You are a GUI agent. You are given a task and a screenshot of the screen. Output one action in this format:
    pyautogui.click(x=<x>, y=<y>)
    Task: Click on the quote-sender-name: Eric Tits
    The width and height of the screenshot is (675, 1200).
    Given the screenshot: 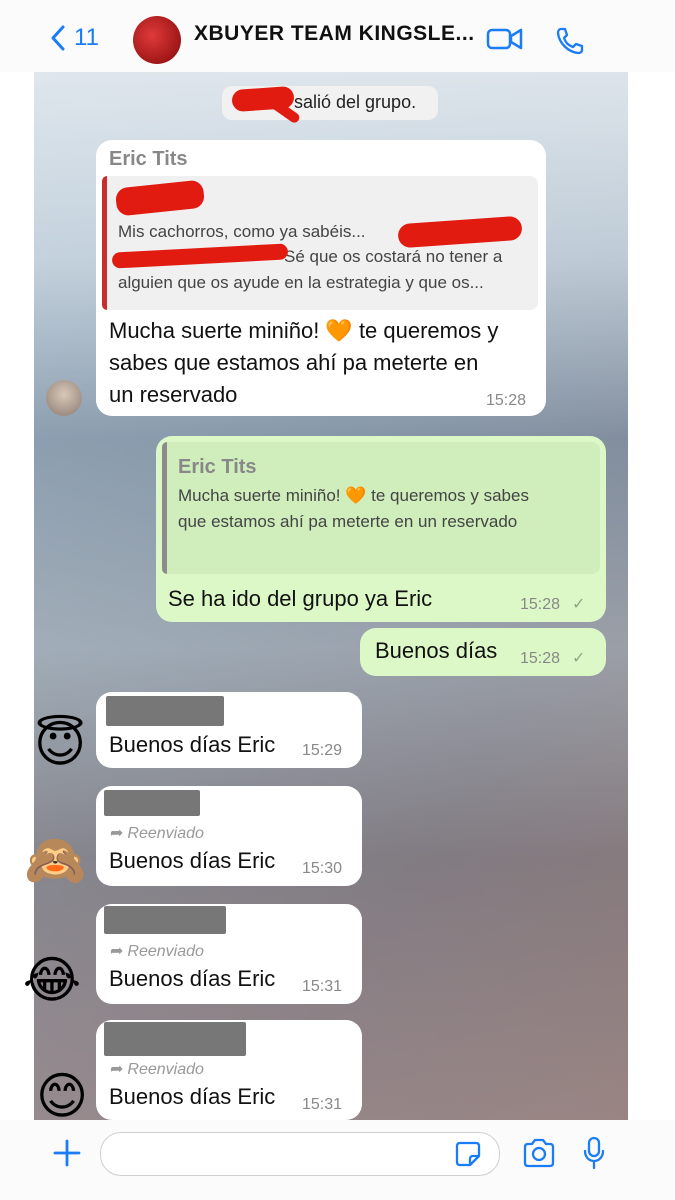 What is the action you would take?
    pyautogui.click(x=217, y=467)
    